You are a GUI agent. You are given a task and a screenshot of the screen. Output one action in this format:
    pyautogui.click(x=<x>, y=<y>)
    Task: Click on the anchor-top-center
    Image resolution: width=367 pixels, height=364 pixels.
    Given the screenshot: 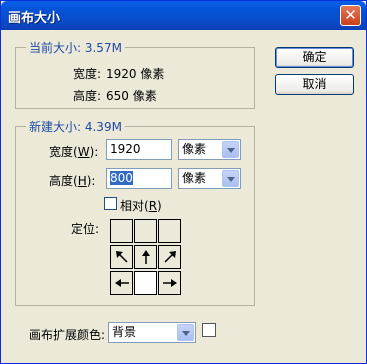 What is the action you would take?
    pyautogui.click(x=145, y=231)
    